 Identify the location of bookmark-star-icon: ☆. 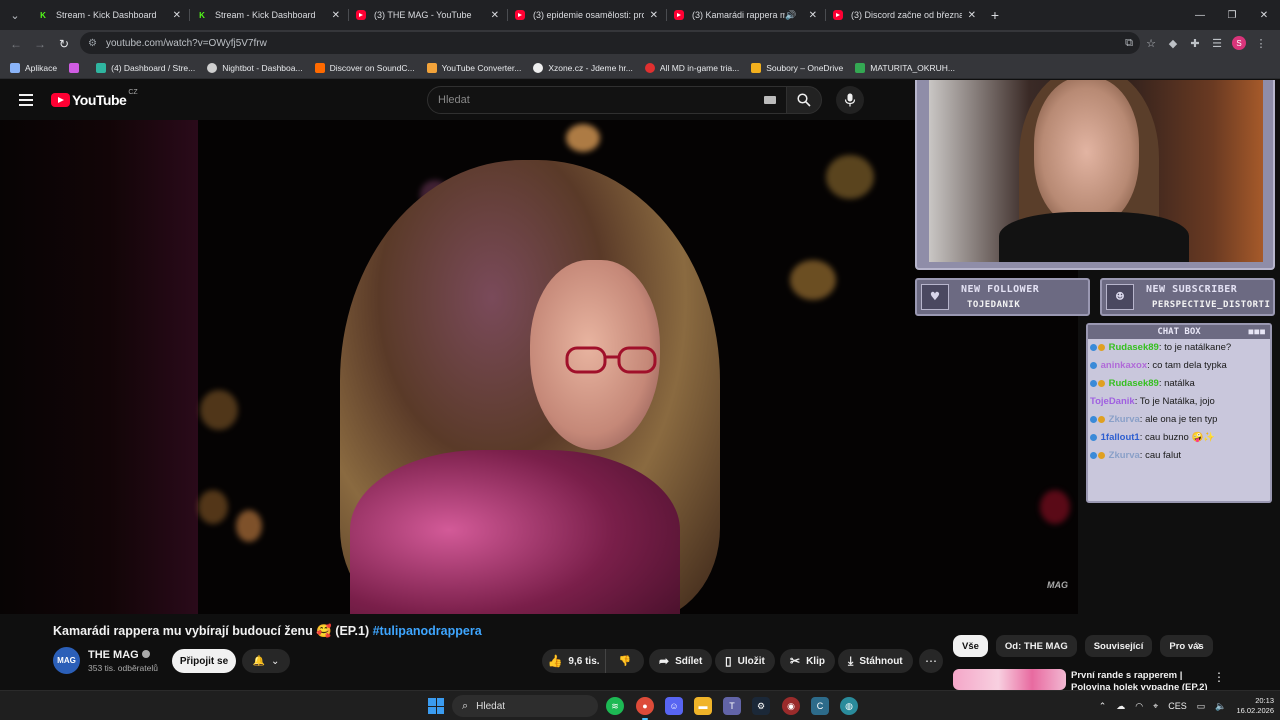
(1151, 43).